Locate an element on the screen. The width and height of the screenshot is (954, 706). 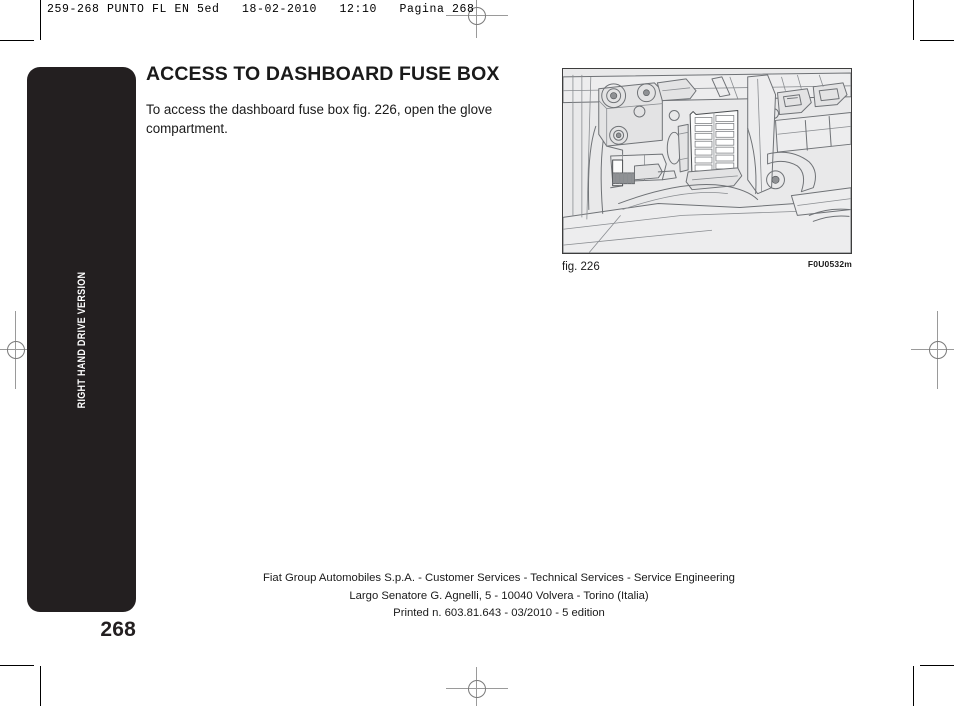
registration-mark-right is located at coordinates (932, 350).